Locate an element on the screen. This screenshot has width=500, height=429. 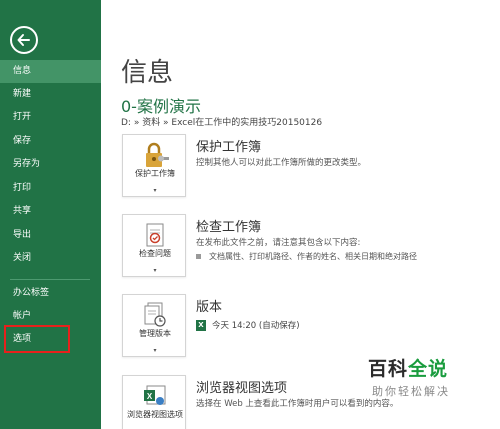
sidebar-item-office-tab: 办公标签 is located at coordinates (50, 293).